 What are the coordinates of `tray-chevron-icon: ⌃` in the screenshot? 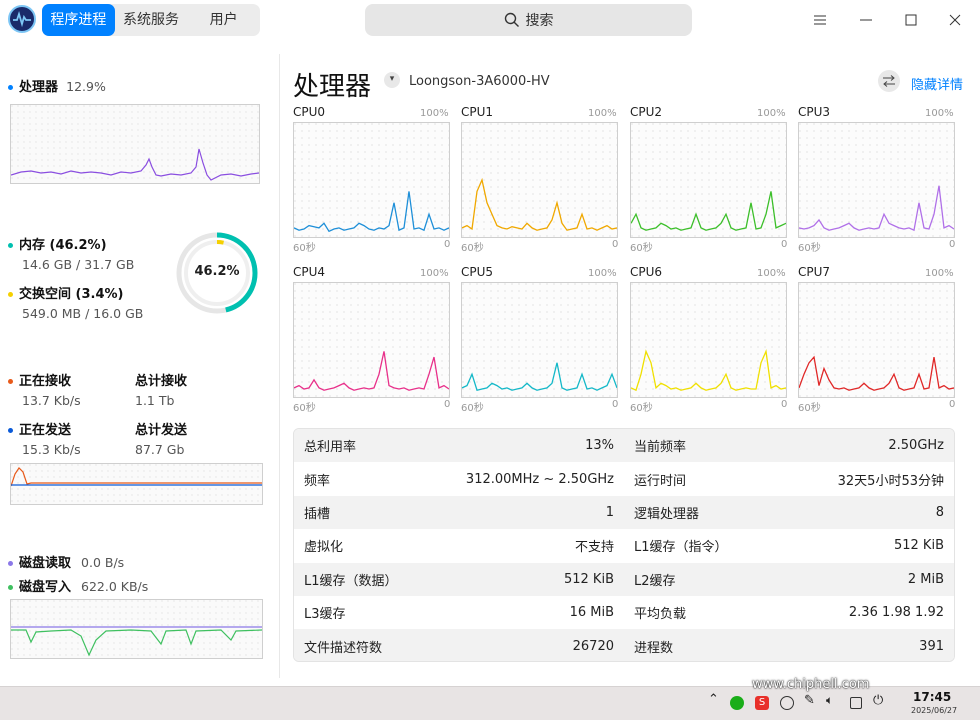 It's located at (713, 699).